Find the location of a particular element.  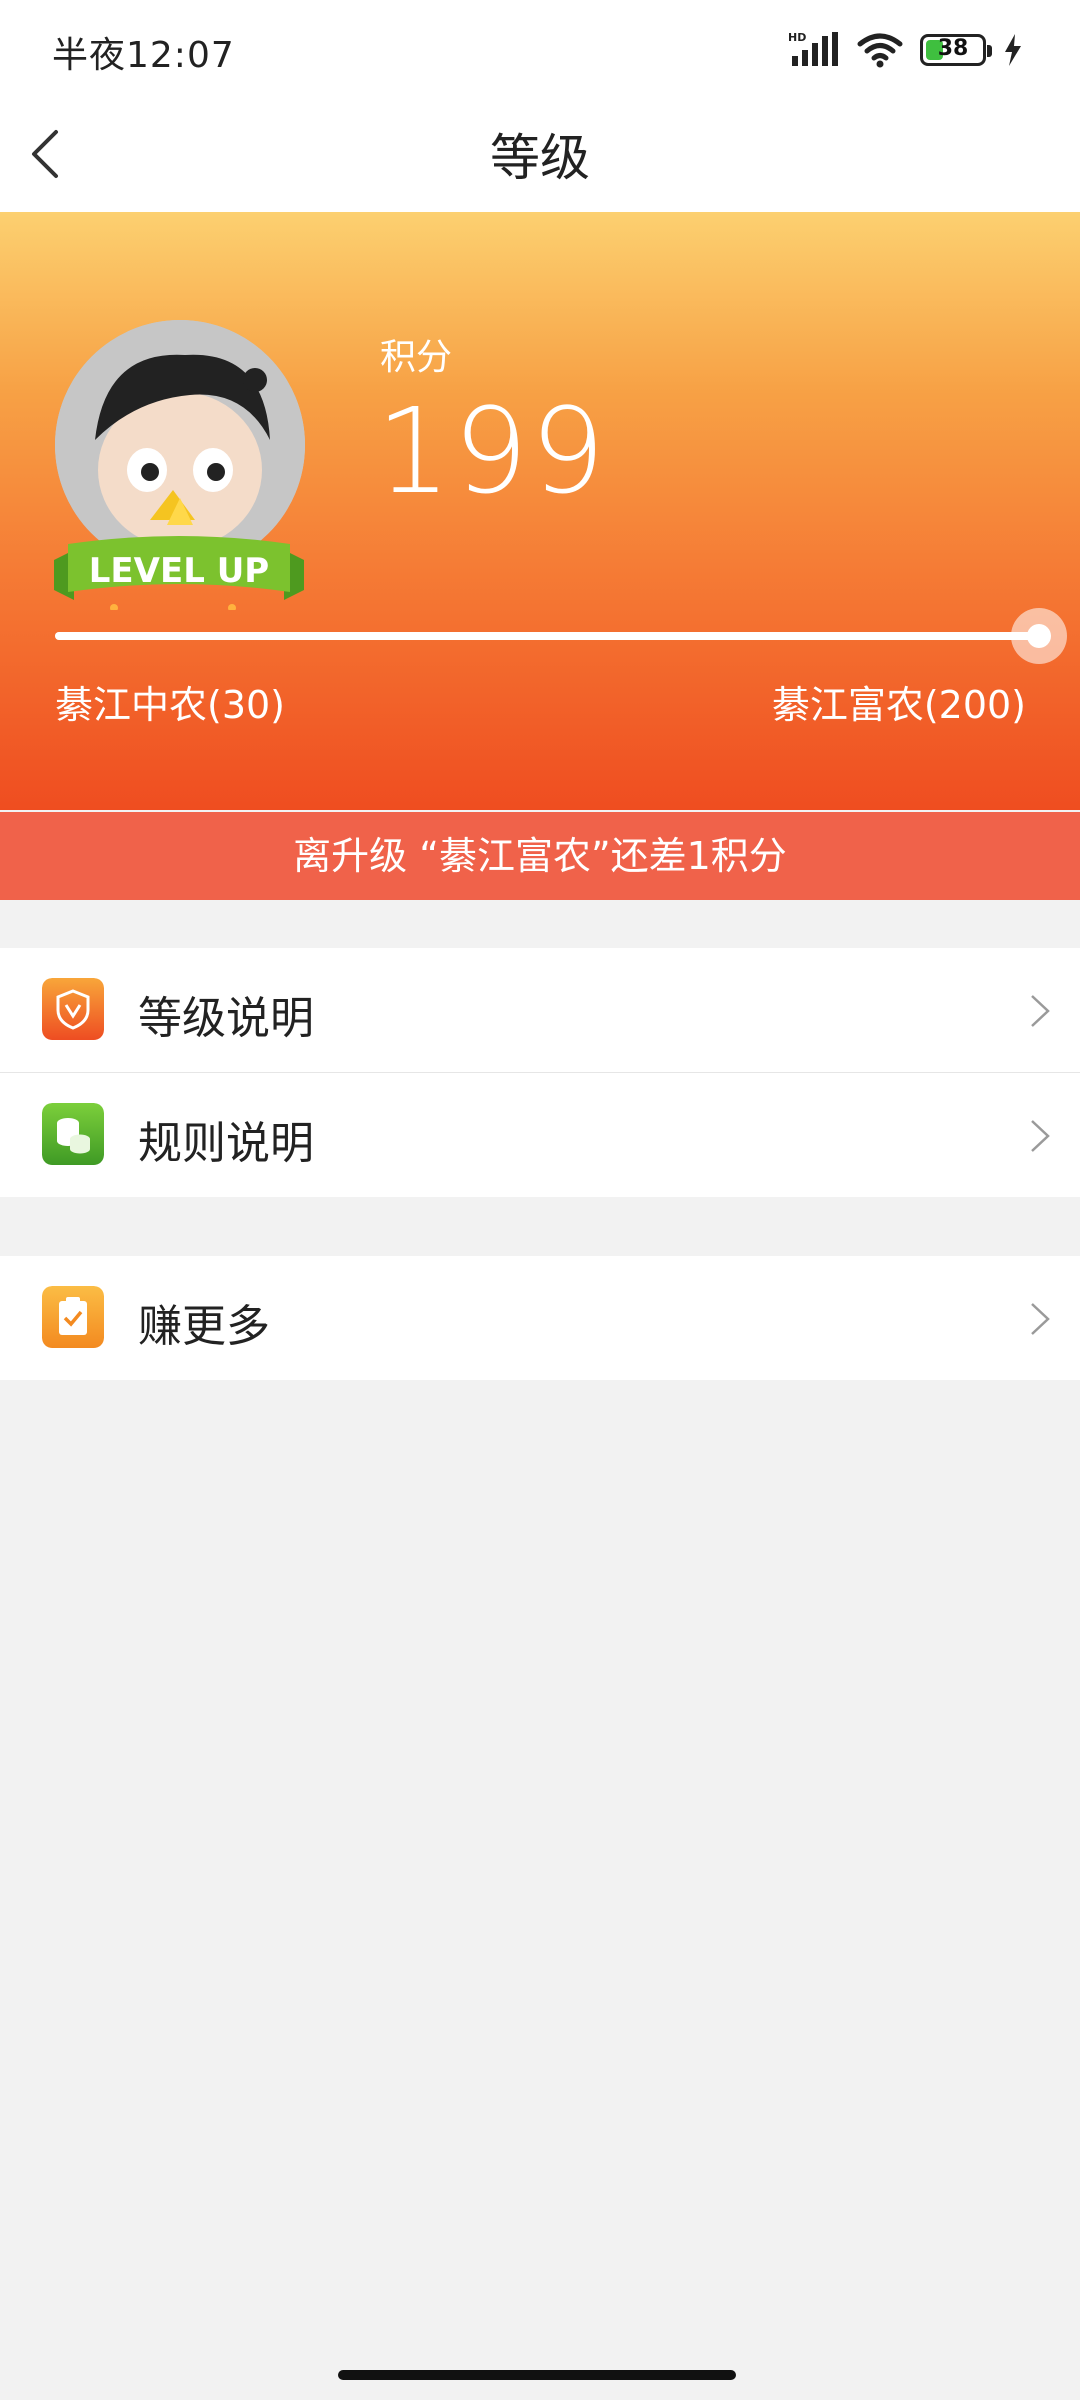

signal-icon: HD is located at coordinates (813, 48).